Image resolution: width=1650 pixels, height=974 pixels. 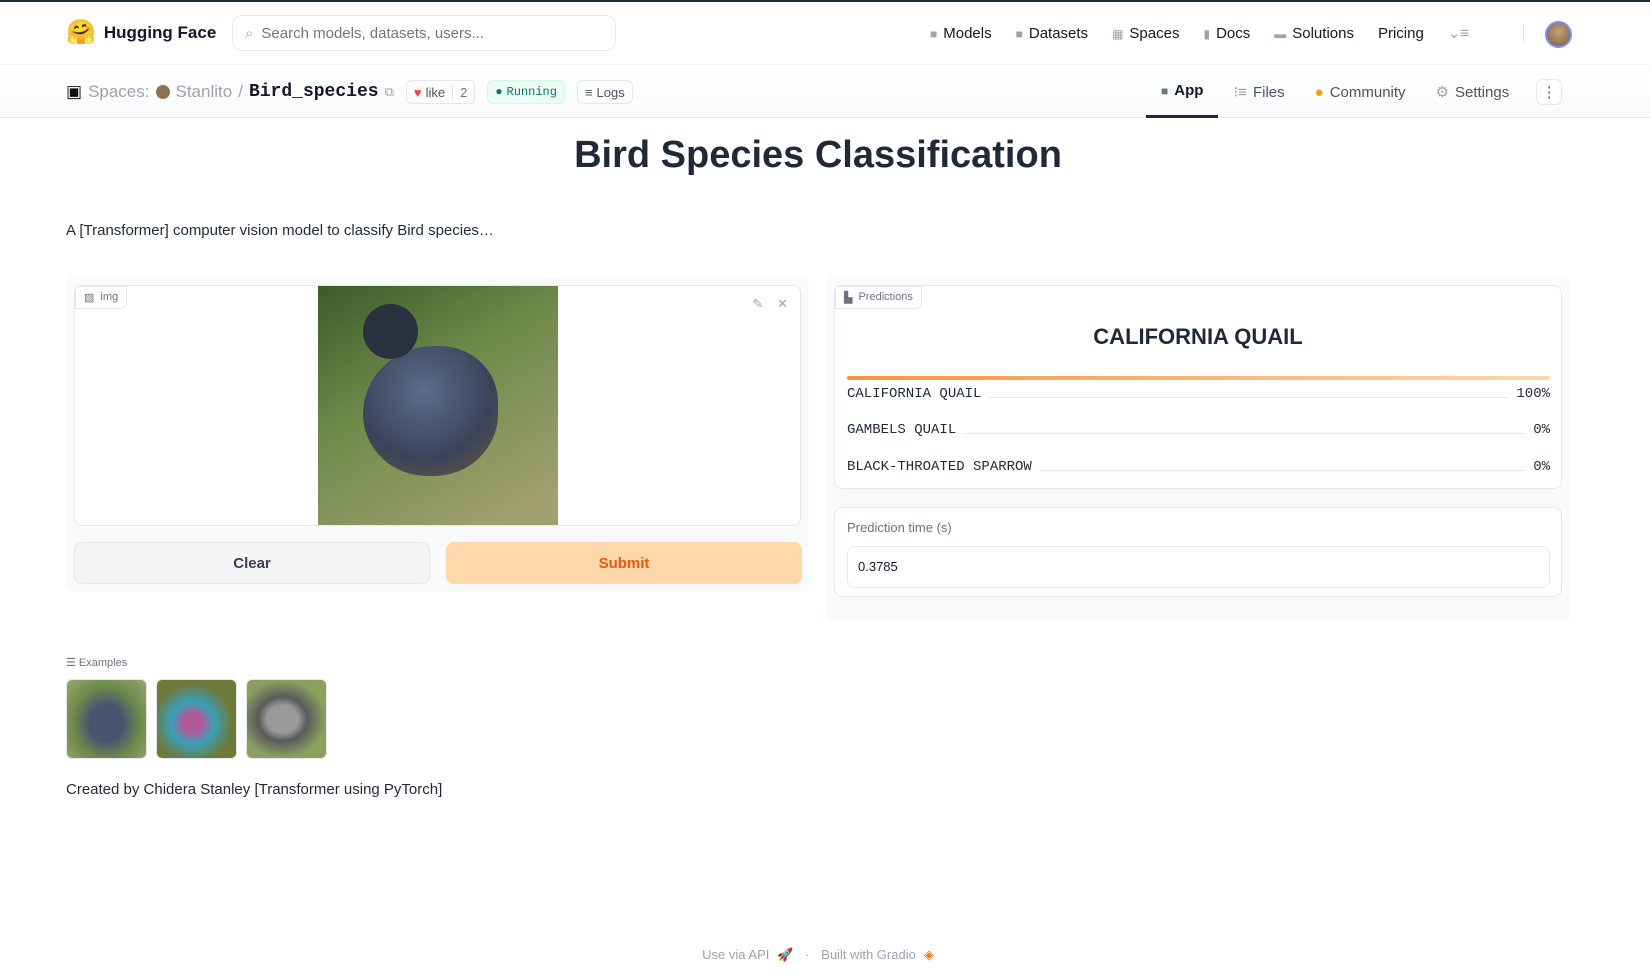 I want to click on page-title: Bird Species Classification, so click(x=818, y=155).